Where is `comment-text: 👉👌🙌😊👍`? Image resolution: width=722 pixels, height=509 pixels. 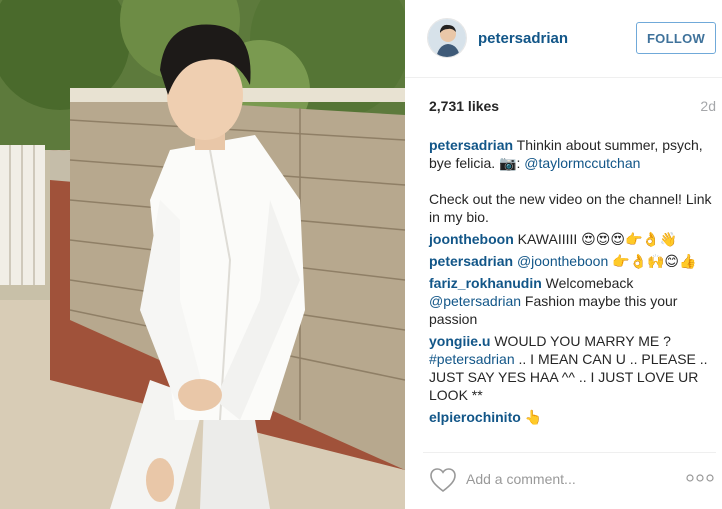 comment-text: 👉👌🙌😊👍 is located at coordinates (652, 261).